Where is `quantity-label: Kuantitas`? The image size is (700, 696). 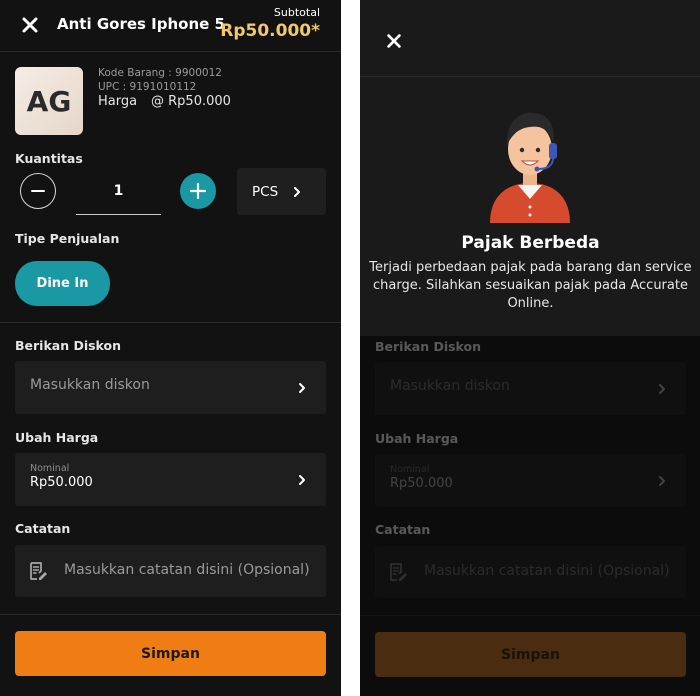
quantity-label: Kuantitas is located at coordinates (49, 158).